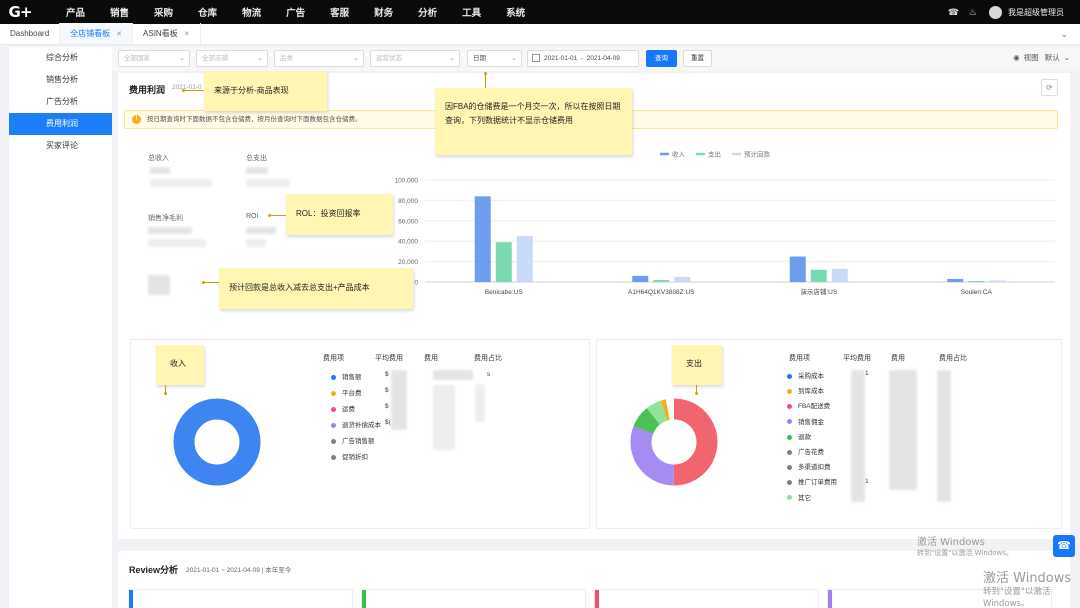  I want to click on income-header-avg: 平均费用, so click(389, 358).